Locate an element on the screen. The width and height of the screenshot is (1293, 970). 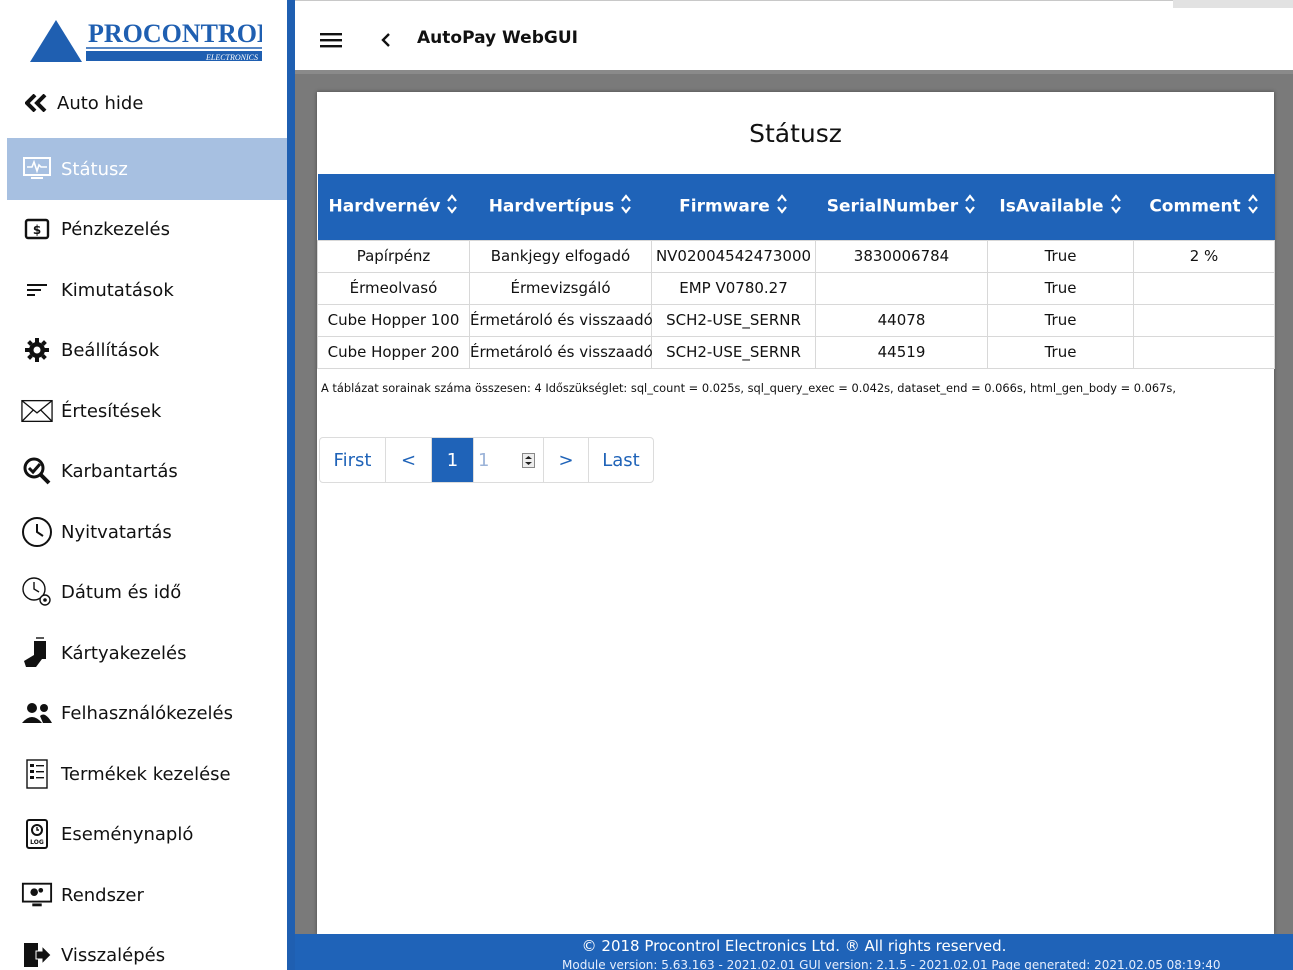
sidebar-item-label: Felhasználókezelés is located at coordinates (147, 713).